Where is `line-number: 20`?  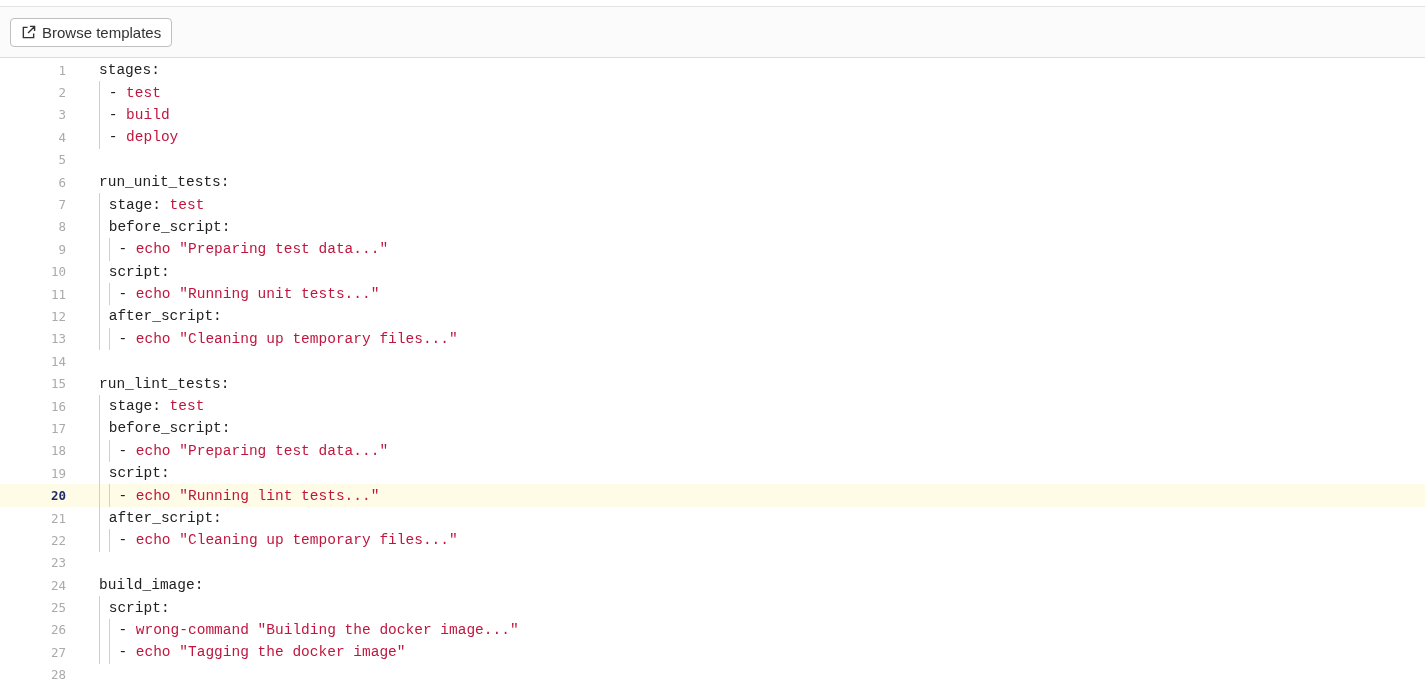 line-number: 20 is located at coordinates (57, 496).